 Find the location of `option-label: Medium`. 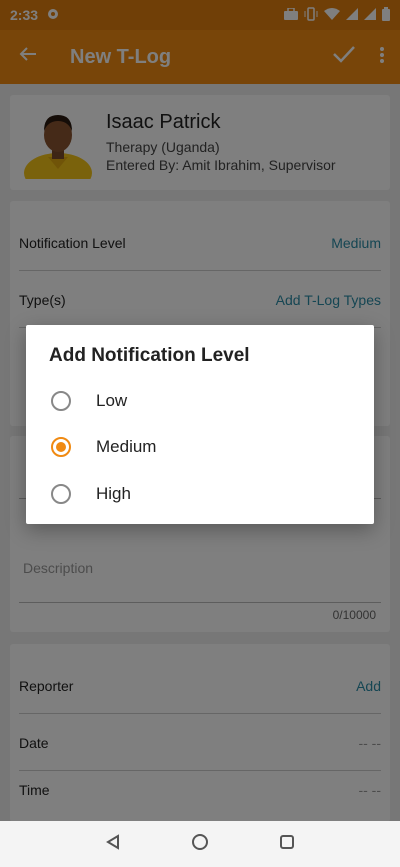

option-label: Medium is located at coordinates (126, 446).